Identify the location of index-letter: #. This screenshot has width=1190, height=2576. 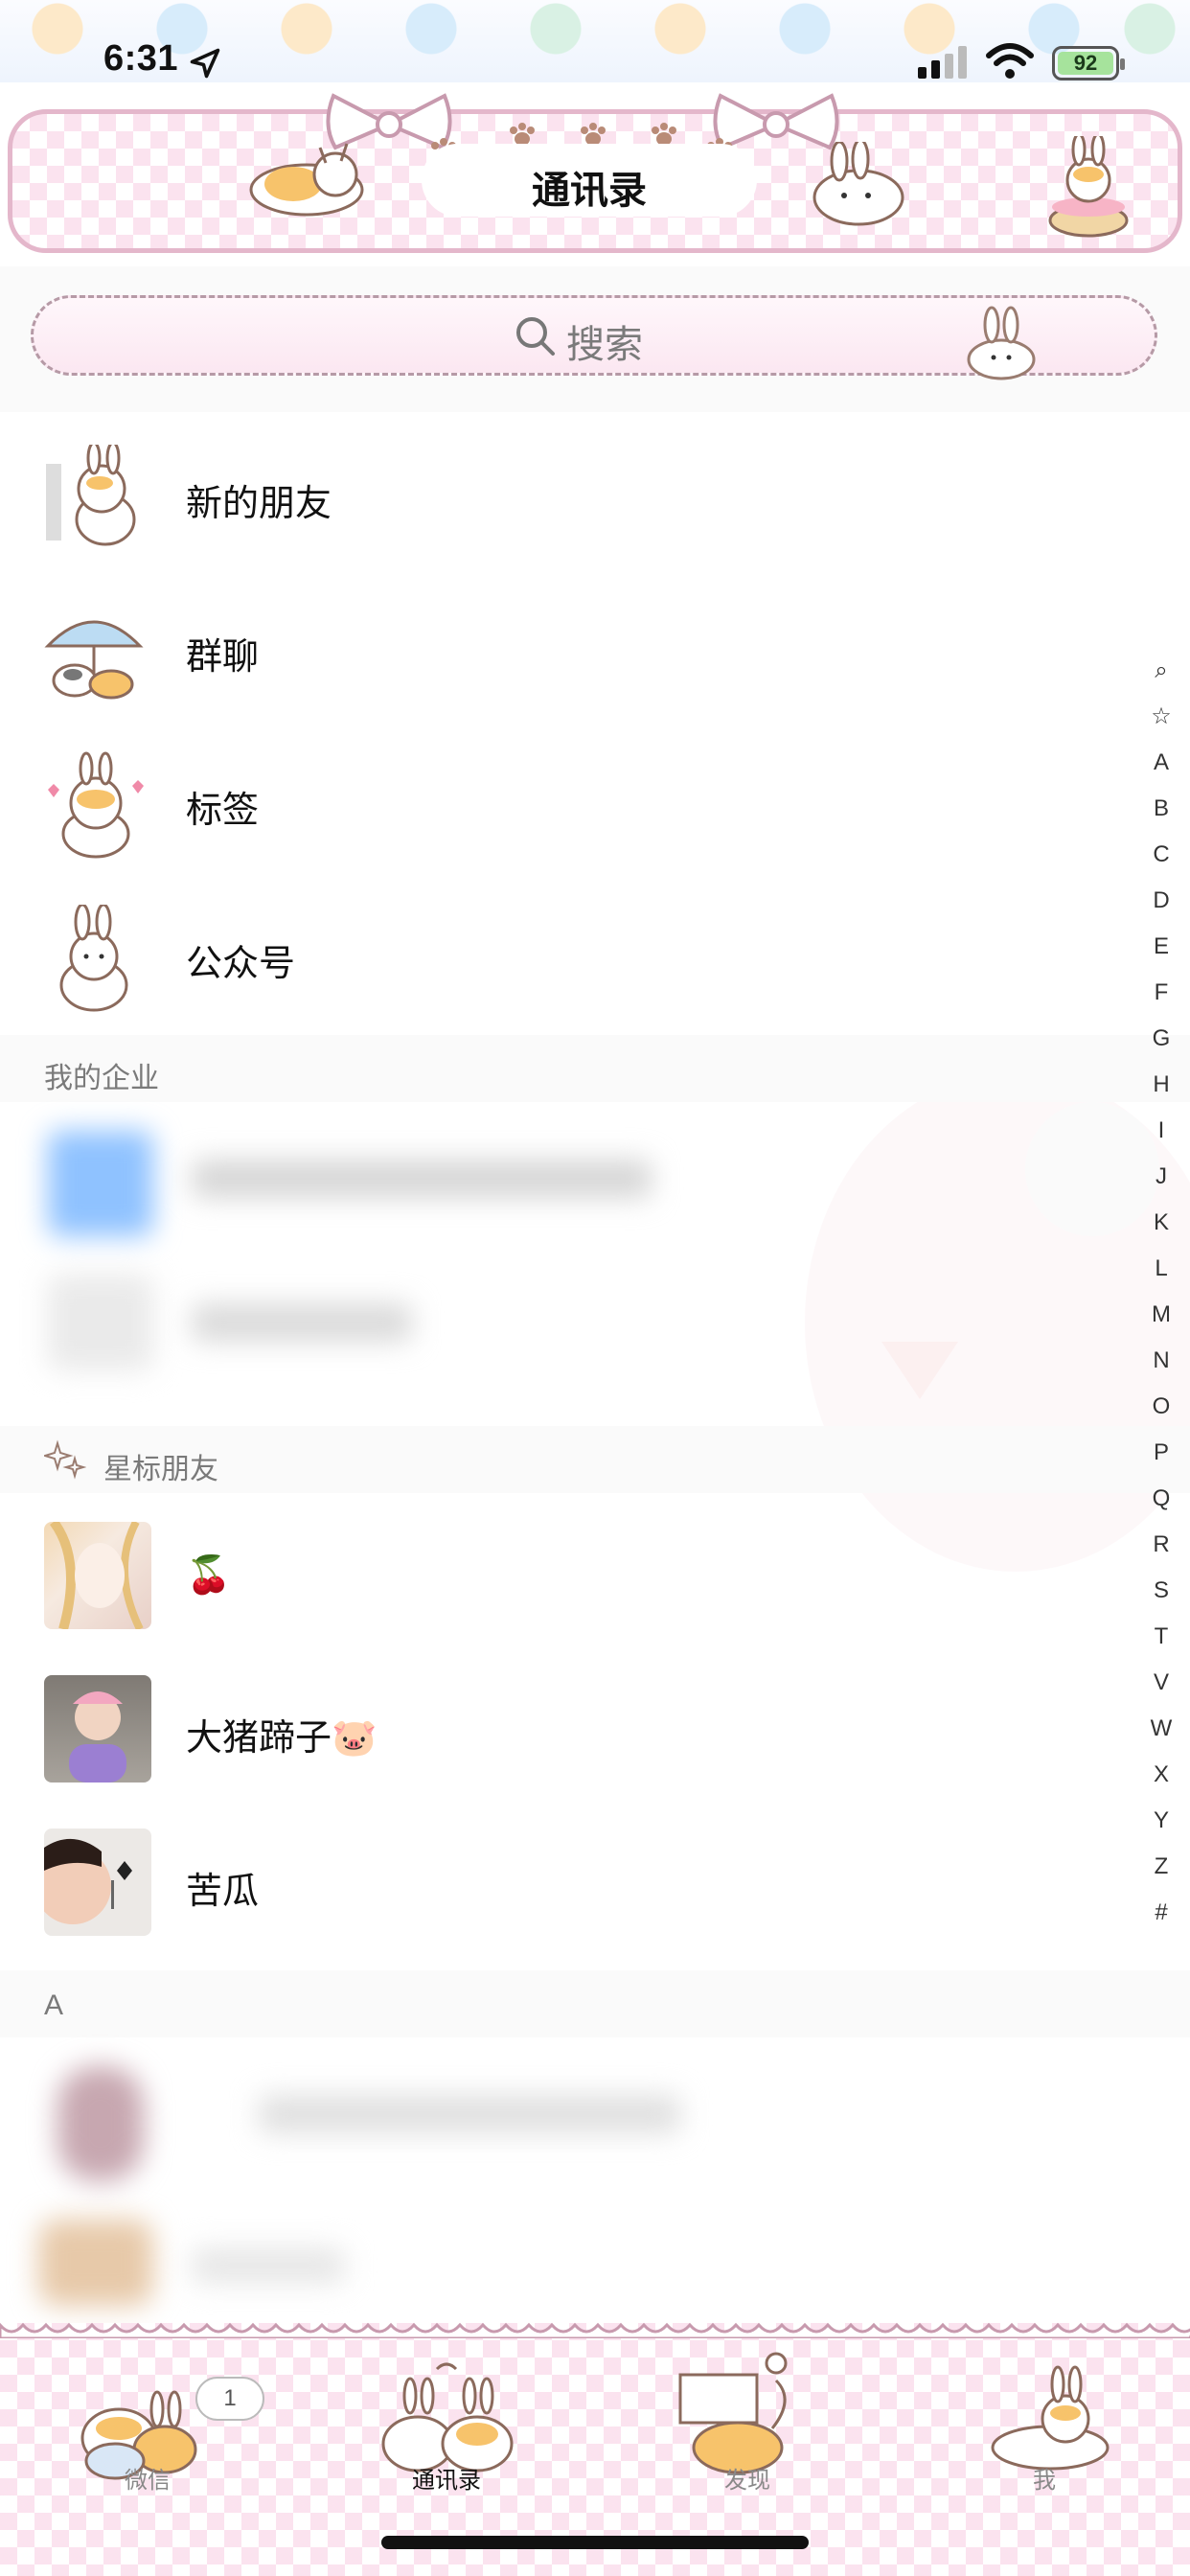
(1161, 1913).